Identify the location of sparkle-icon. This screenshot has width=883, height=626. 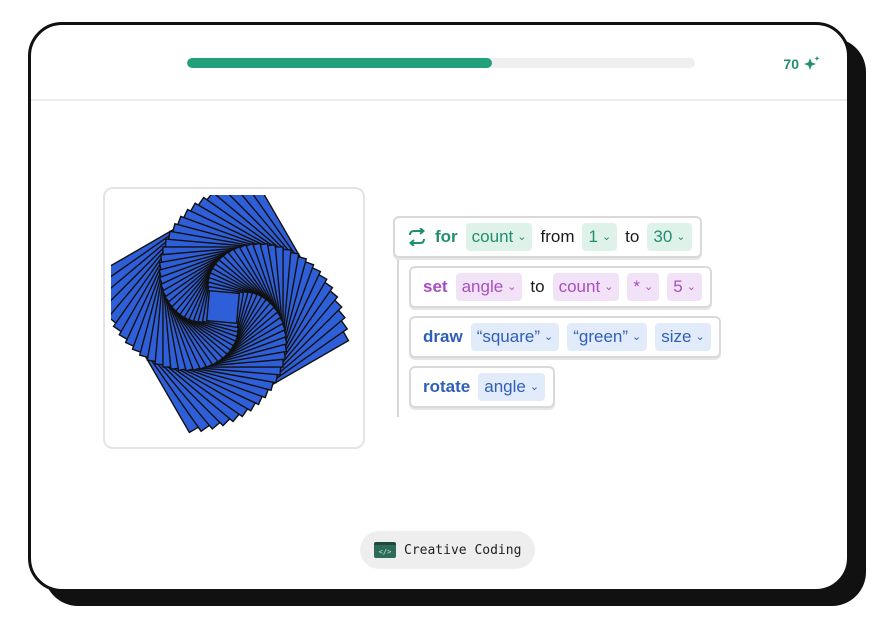
(812, 64).